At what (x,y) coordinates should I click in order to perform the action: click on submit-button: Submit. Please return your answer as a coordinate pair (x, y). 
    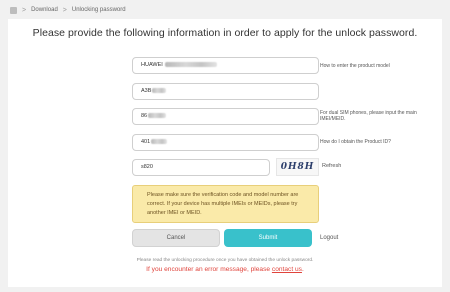
    Looking at the image, I should click on (268, 238).